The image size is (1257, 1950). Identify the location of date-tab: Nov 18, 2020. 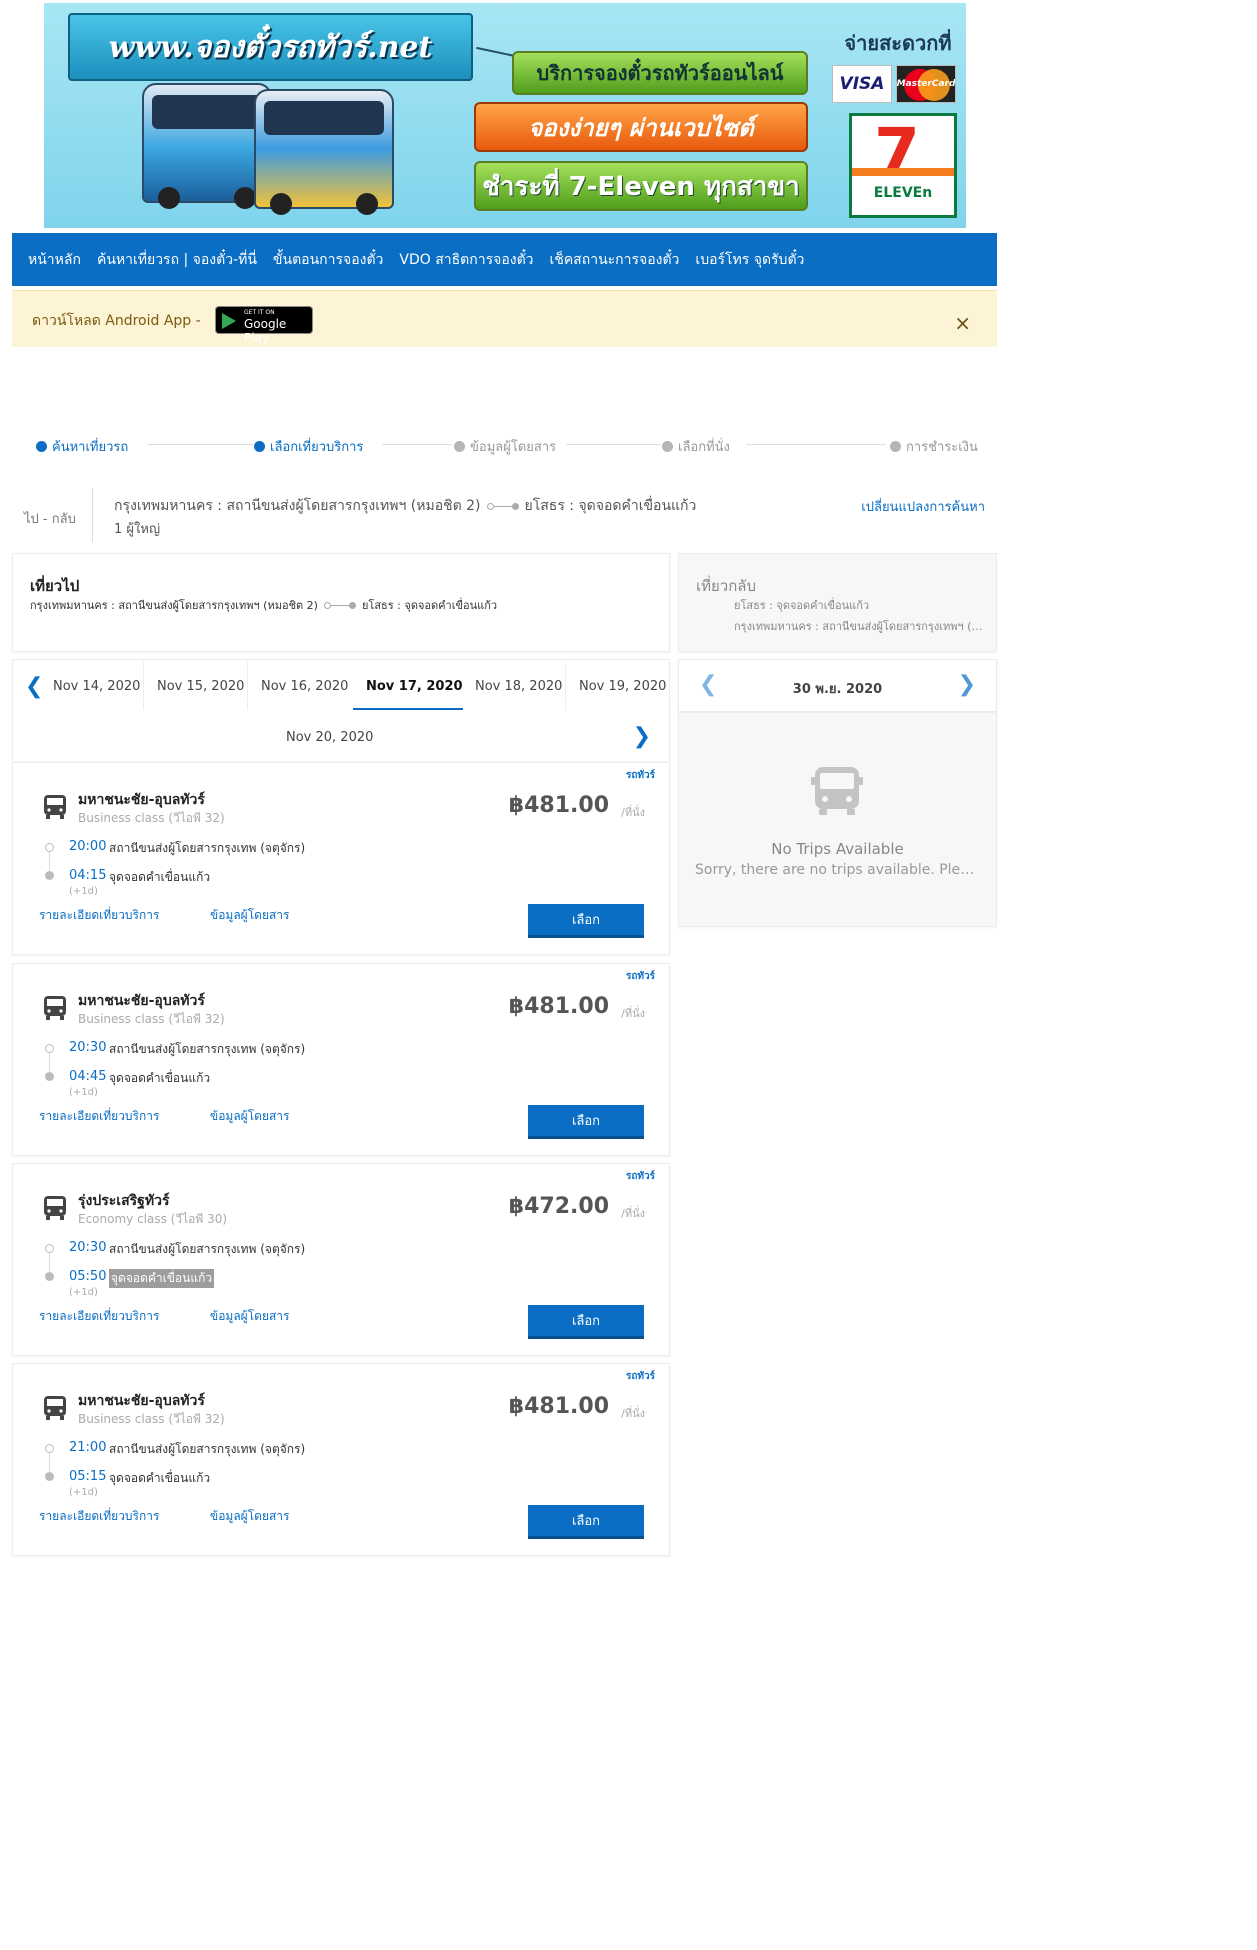
(518, 686).